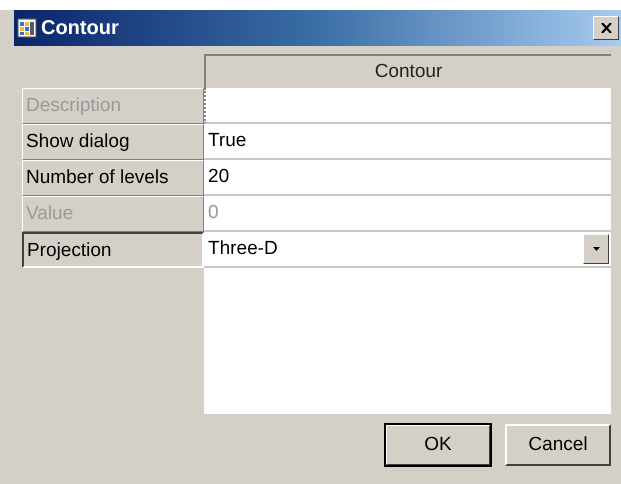  Describe the element at coordinates (27, 28) in the screenshot. I see `grid-icon` at that location.